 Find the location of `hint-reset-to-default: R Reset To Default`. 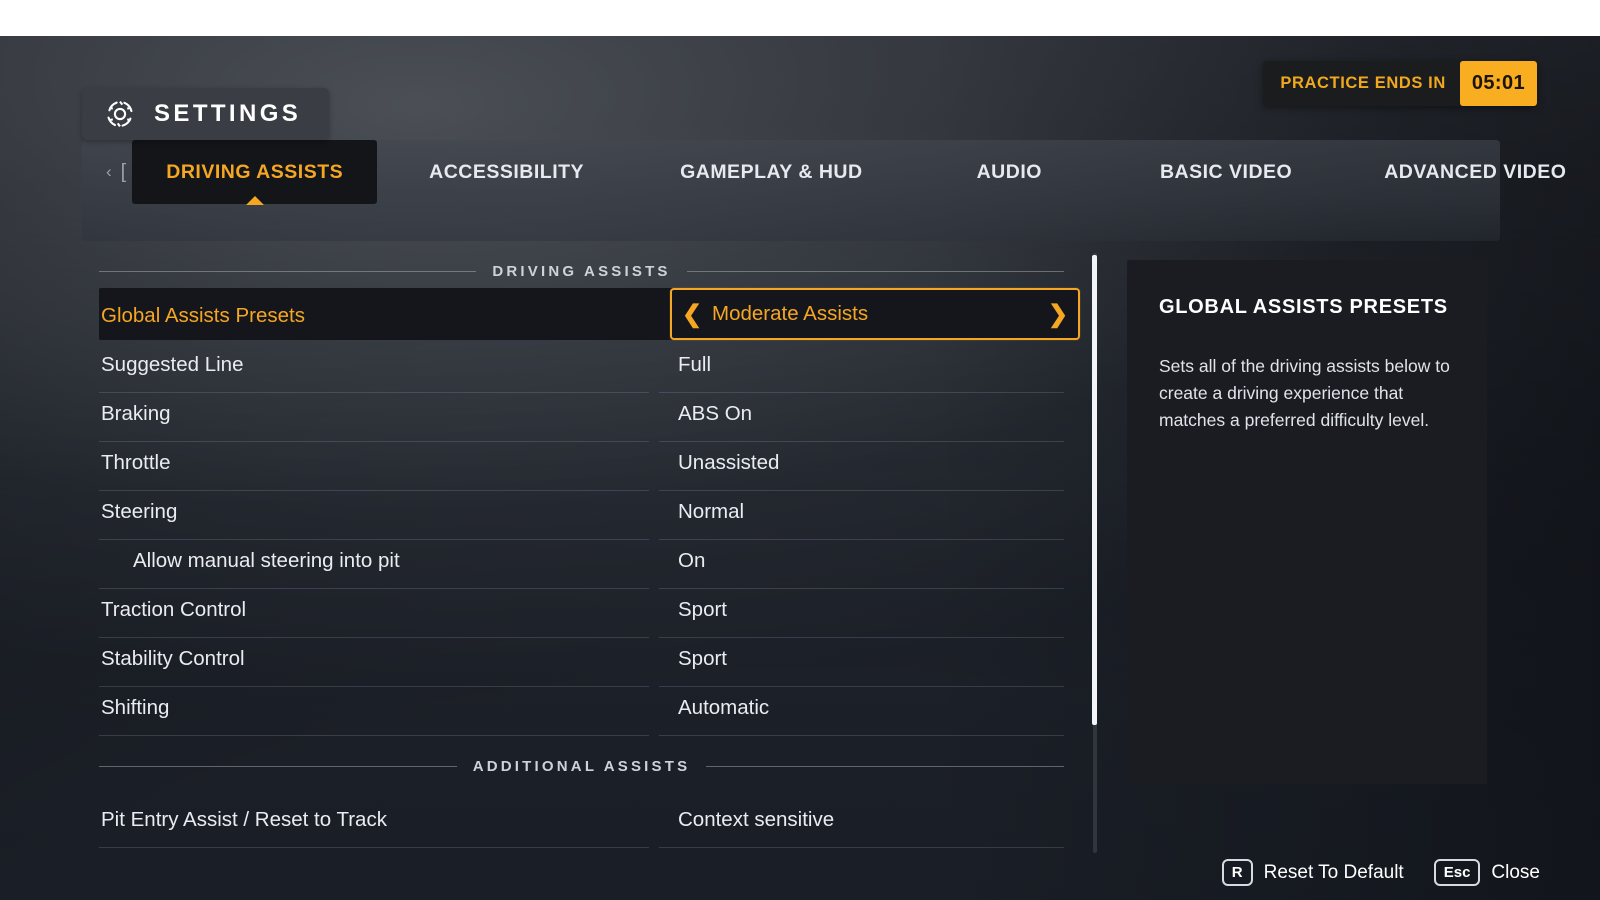

hint-reset-to-default: R Reset To Default is located at coordinates (1312, 872).